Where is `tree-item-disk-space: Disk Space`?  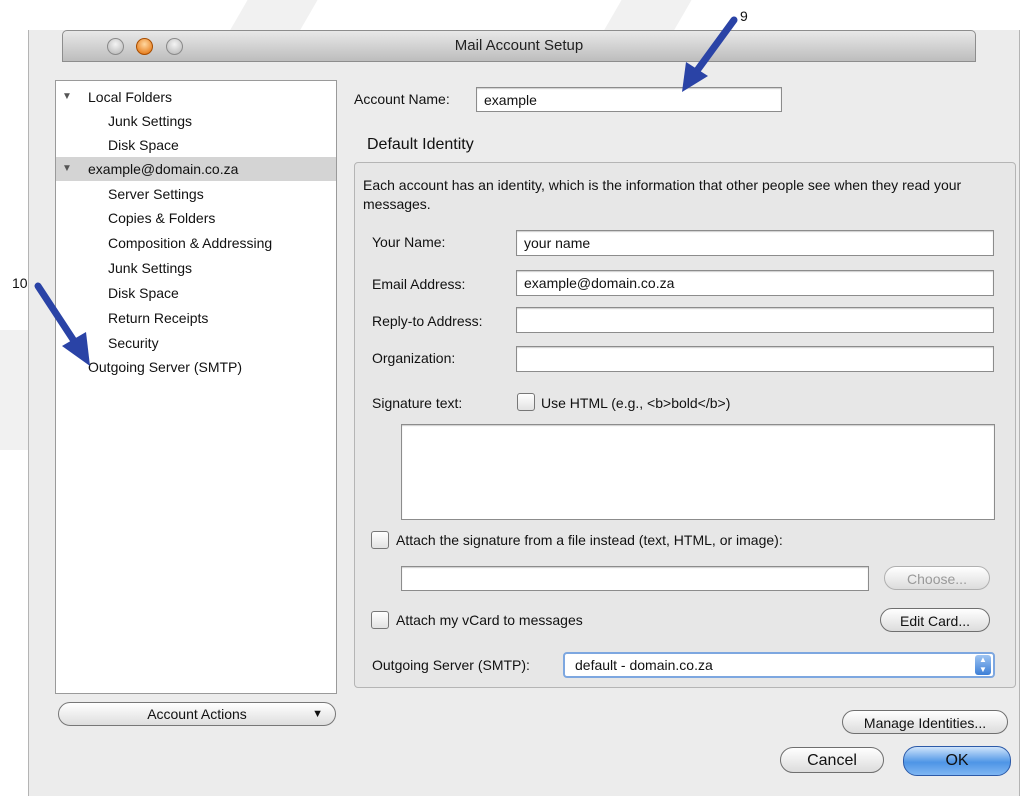 tree-item-disk-space: Disk Space is located at coordinates (196, 145).